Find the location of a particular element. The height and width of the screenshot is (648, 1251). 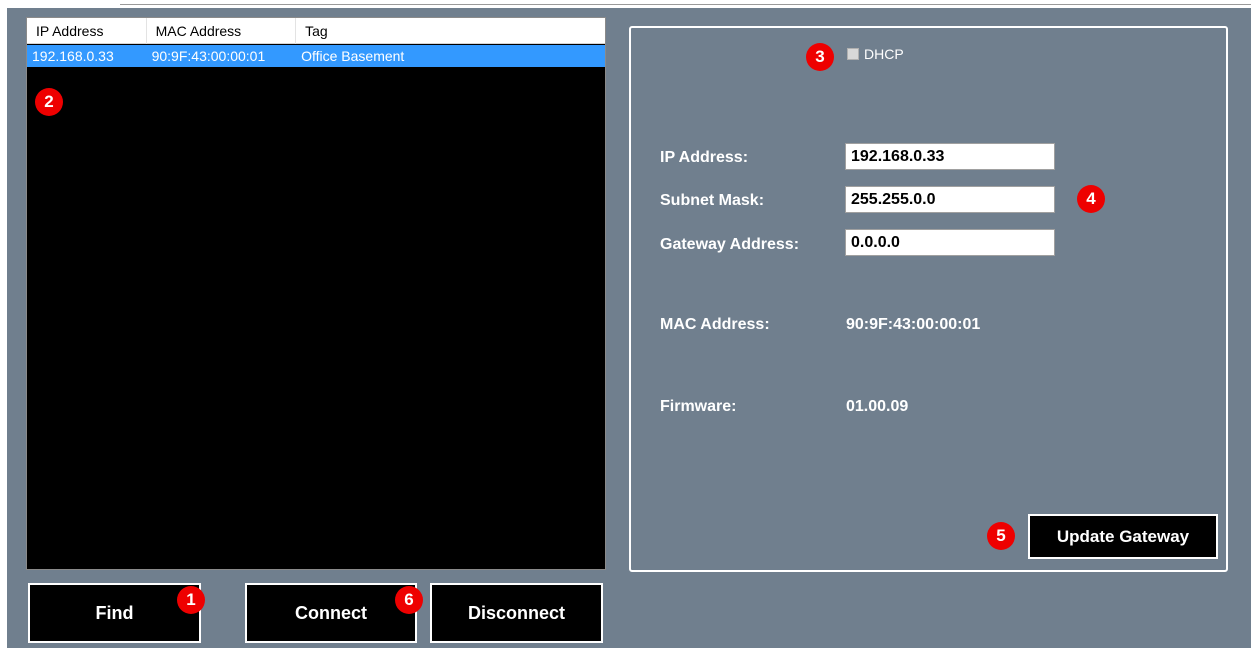

annotation-badge-2: 2 is located at coordinates (49, 102).